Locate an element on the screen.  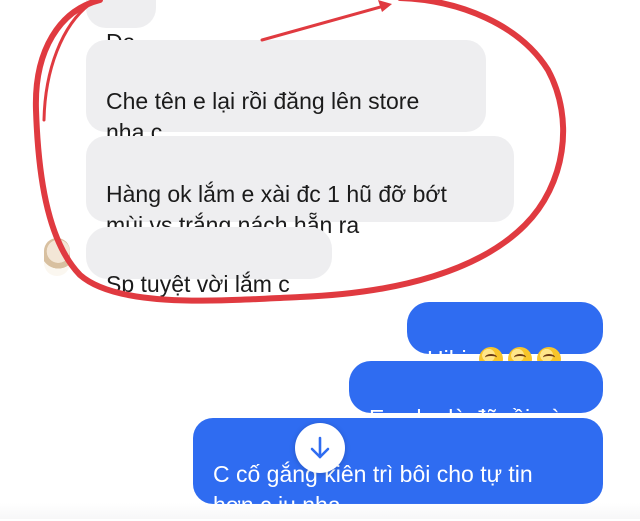
message-text: Sp tuyệt vời lắm c is located at coordinates (198, 284).